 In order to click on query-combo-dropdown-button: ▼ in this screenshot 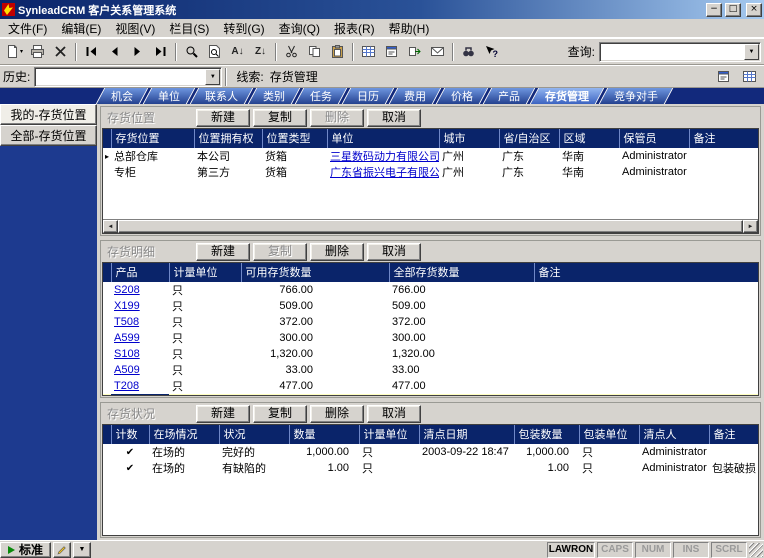, I will do `click(751, 51)`.